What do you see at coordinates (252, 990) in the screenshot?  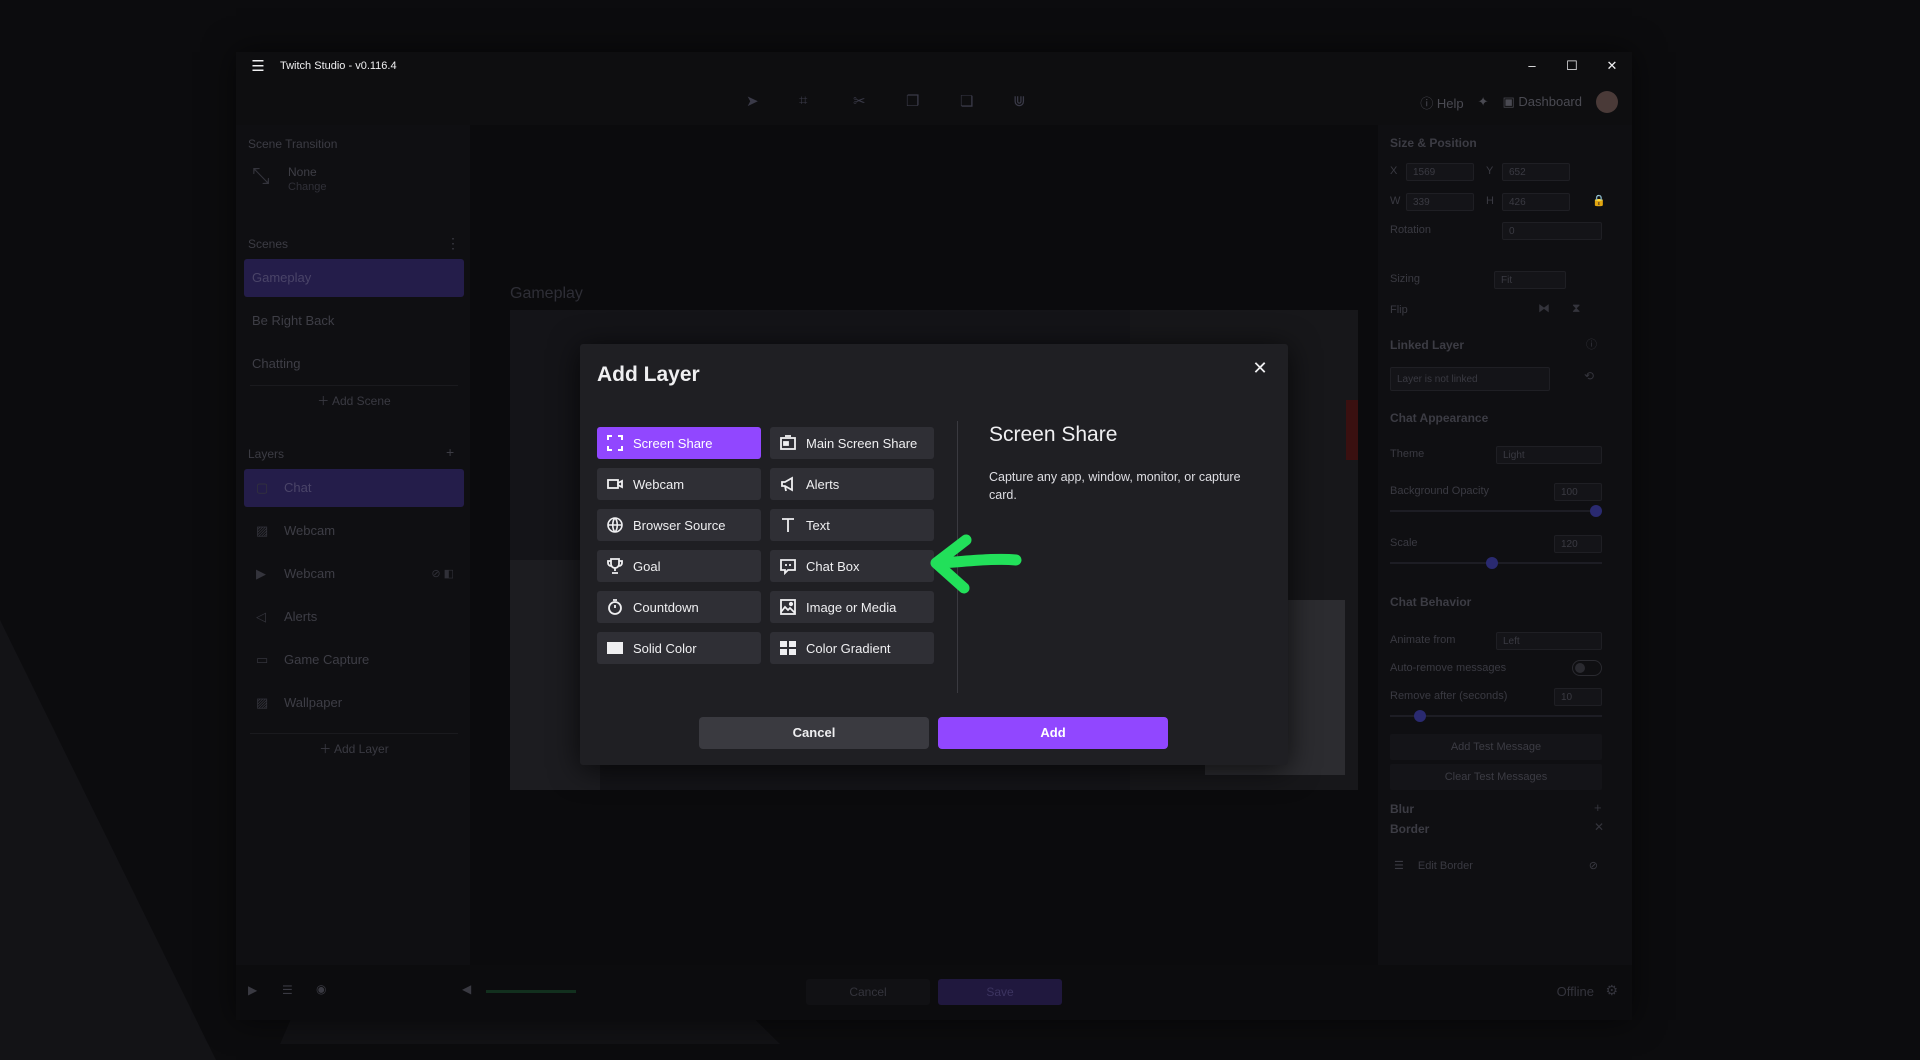 I see `camera-icon: ▶` at bounding box center [252, 990].